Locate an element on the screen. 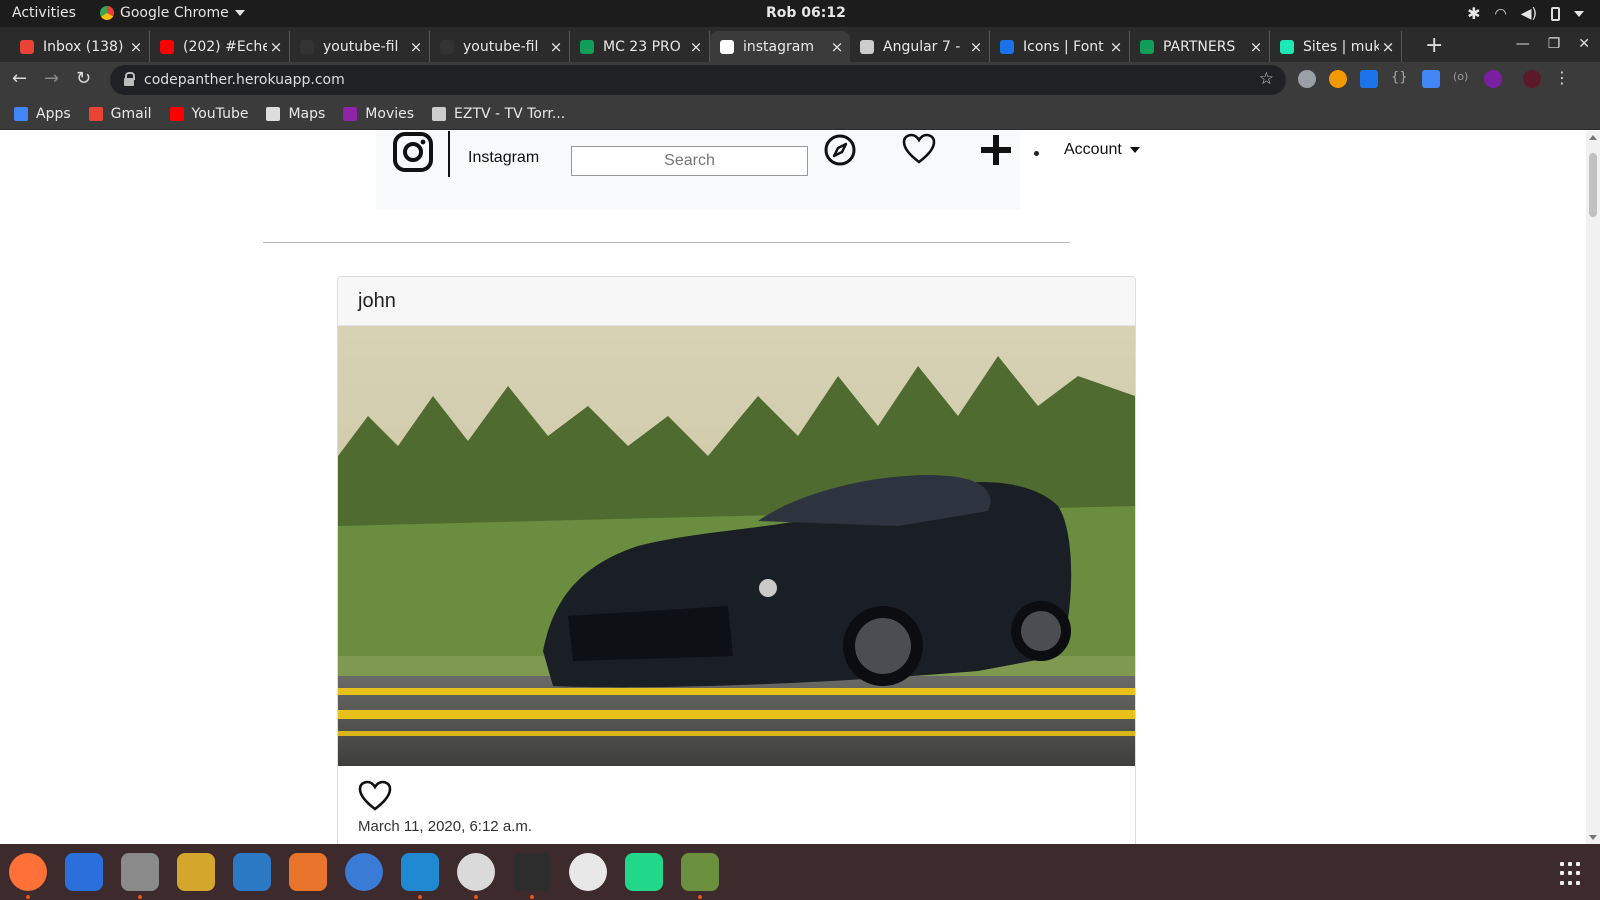 The image size is (1600, 900). clock: Rob 06:12 is located at coordinates (806, 13).